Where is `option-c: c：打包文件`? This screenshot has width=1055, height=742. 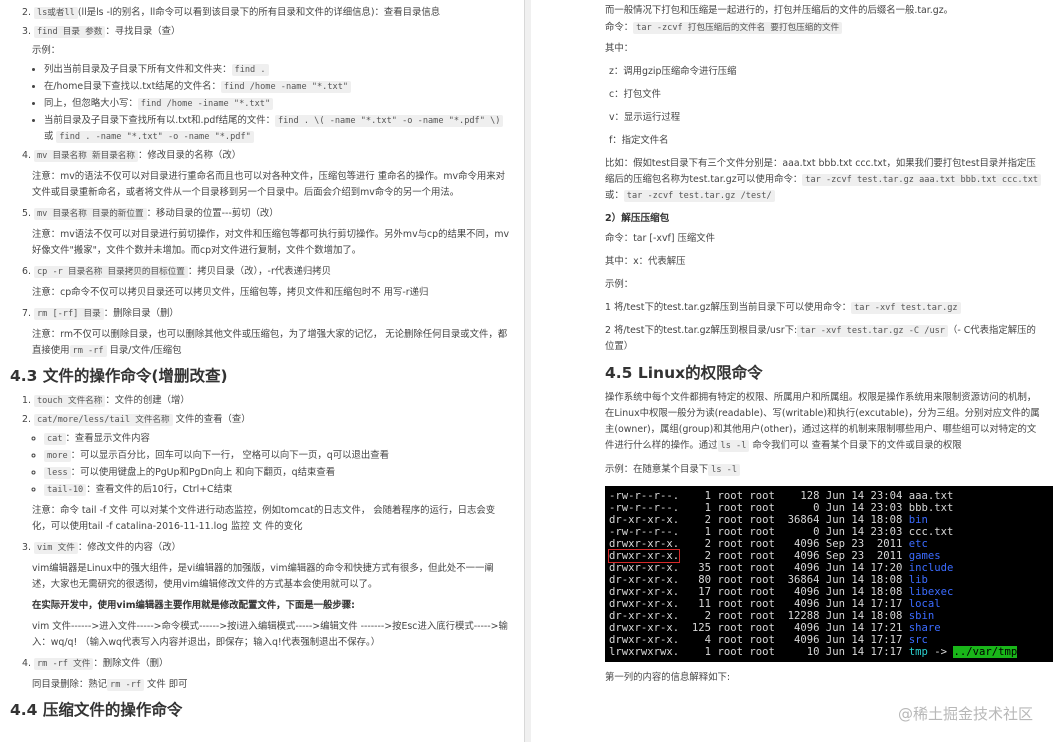
option-c: c：打包文件 is located at coordinates (635, 94).